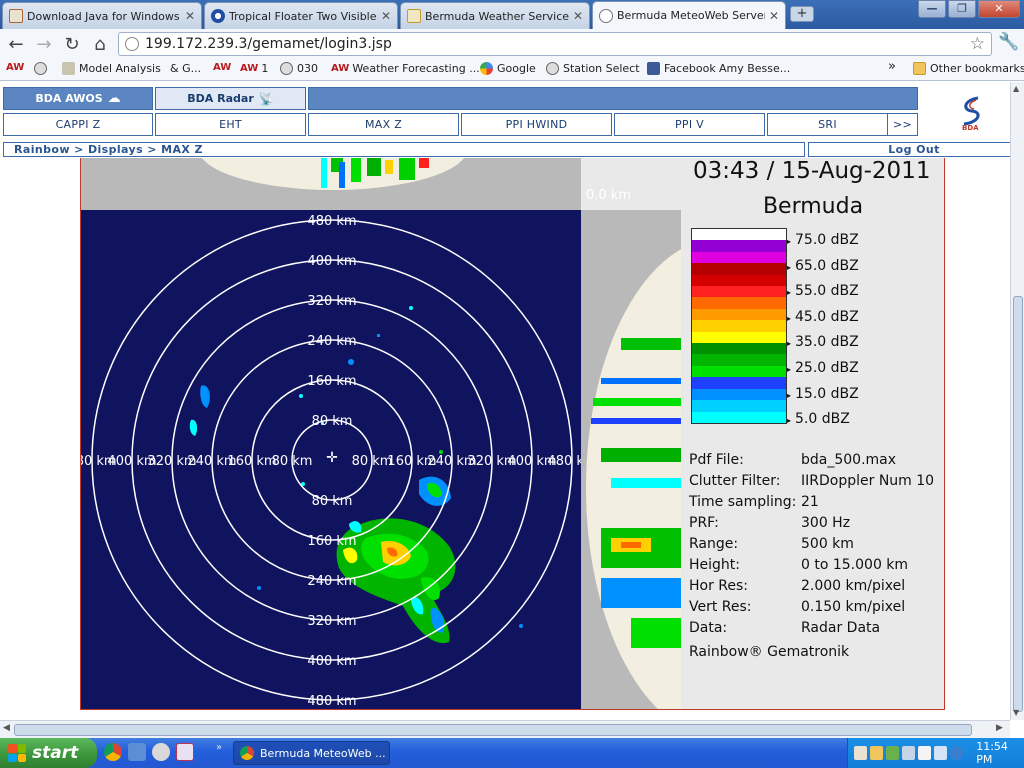 The image size is (1024, 768). I want to click on product-ppi-hwind: PPI HWIND, so click(536, 124).